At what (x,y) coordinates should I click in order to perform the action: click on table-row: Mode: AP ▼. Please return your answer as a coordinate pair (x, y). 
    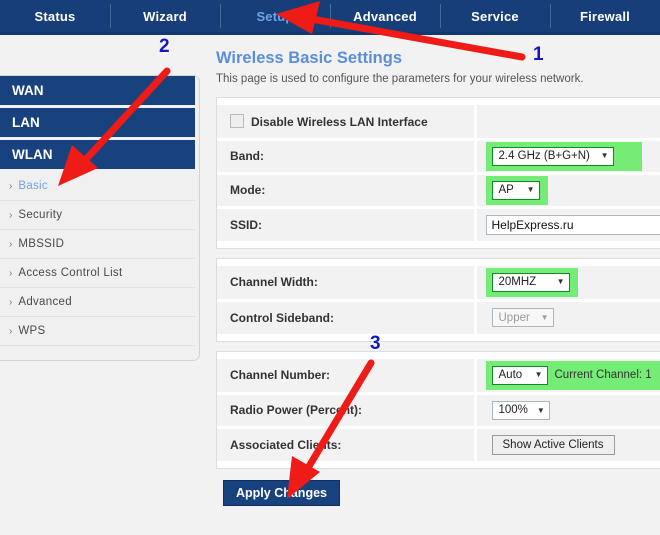
    Looking at the image, I should click on (438, 190).